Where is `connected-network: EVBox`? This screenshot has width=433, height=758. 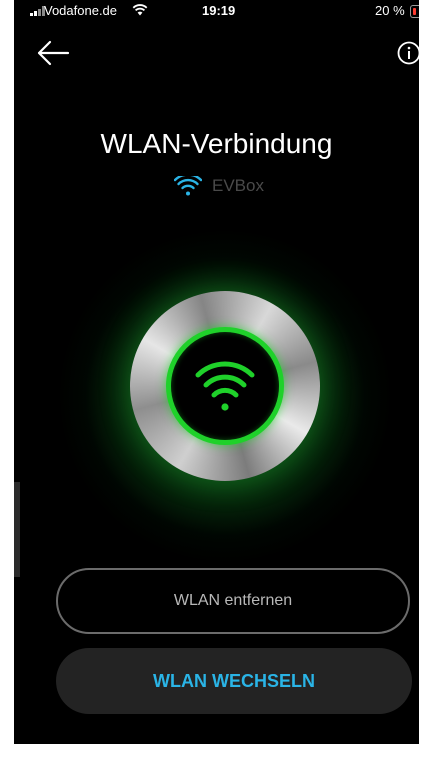 connected-network: EVBox is located at coordinates (219, 186).